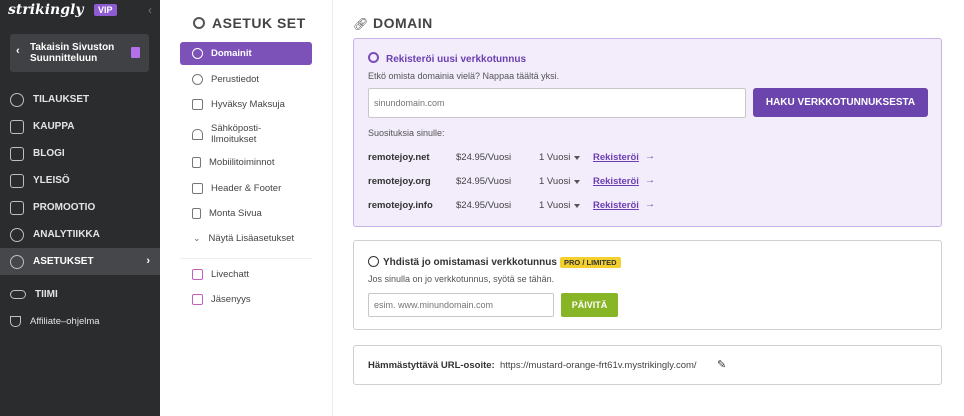 Image resolution: width=964 pixels, height=416 pixels. I want to click on settings-item-label: Livechatt, so click(230, 274).